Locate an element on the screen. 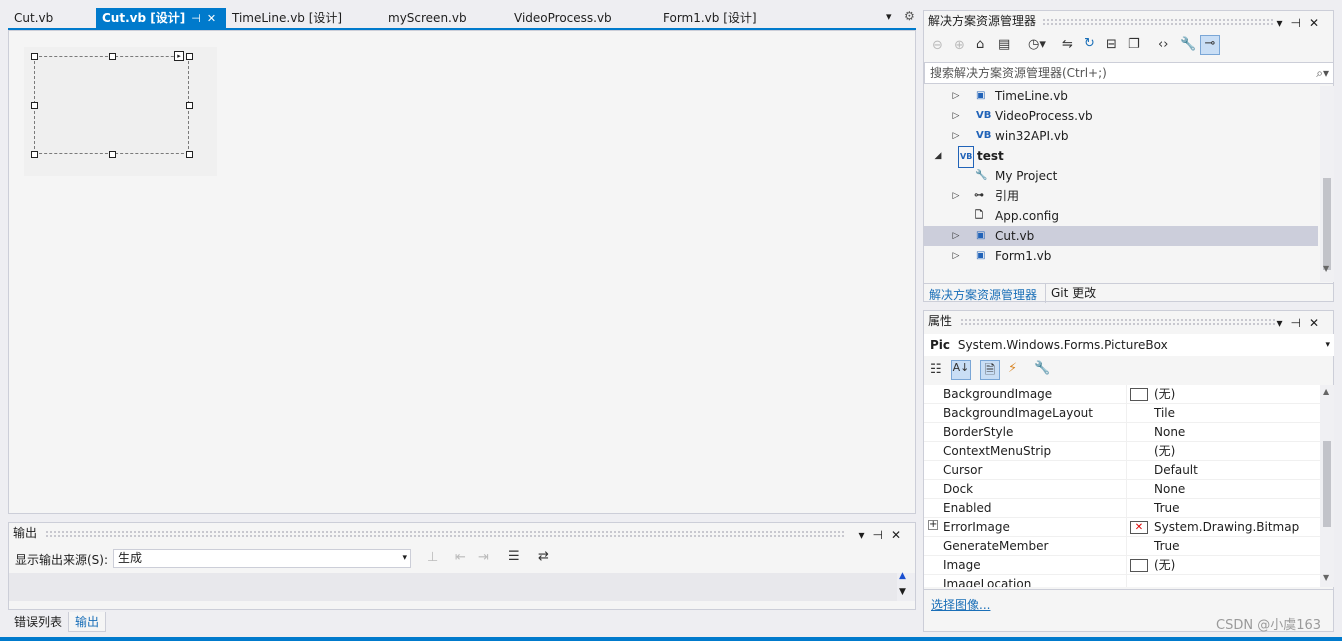  picturebox-control is located at coordinates (111, 105).